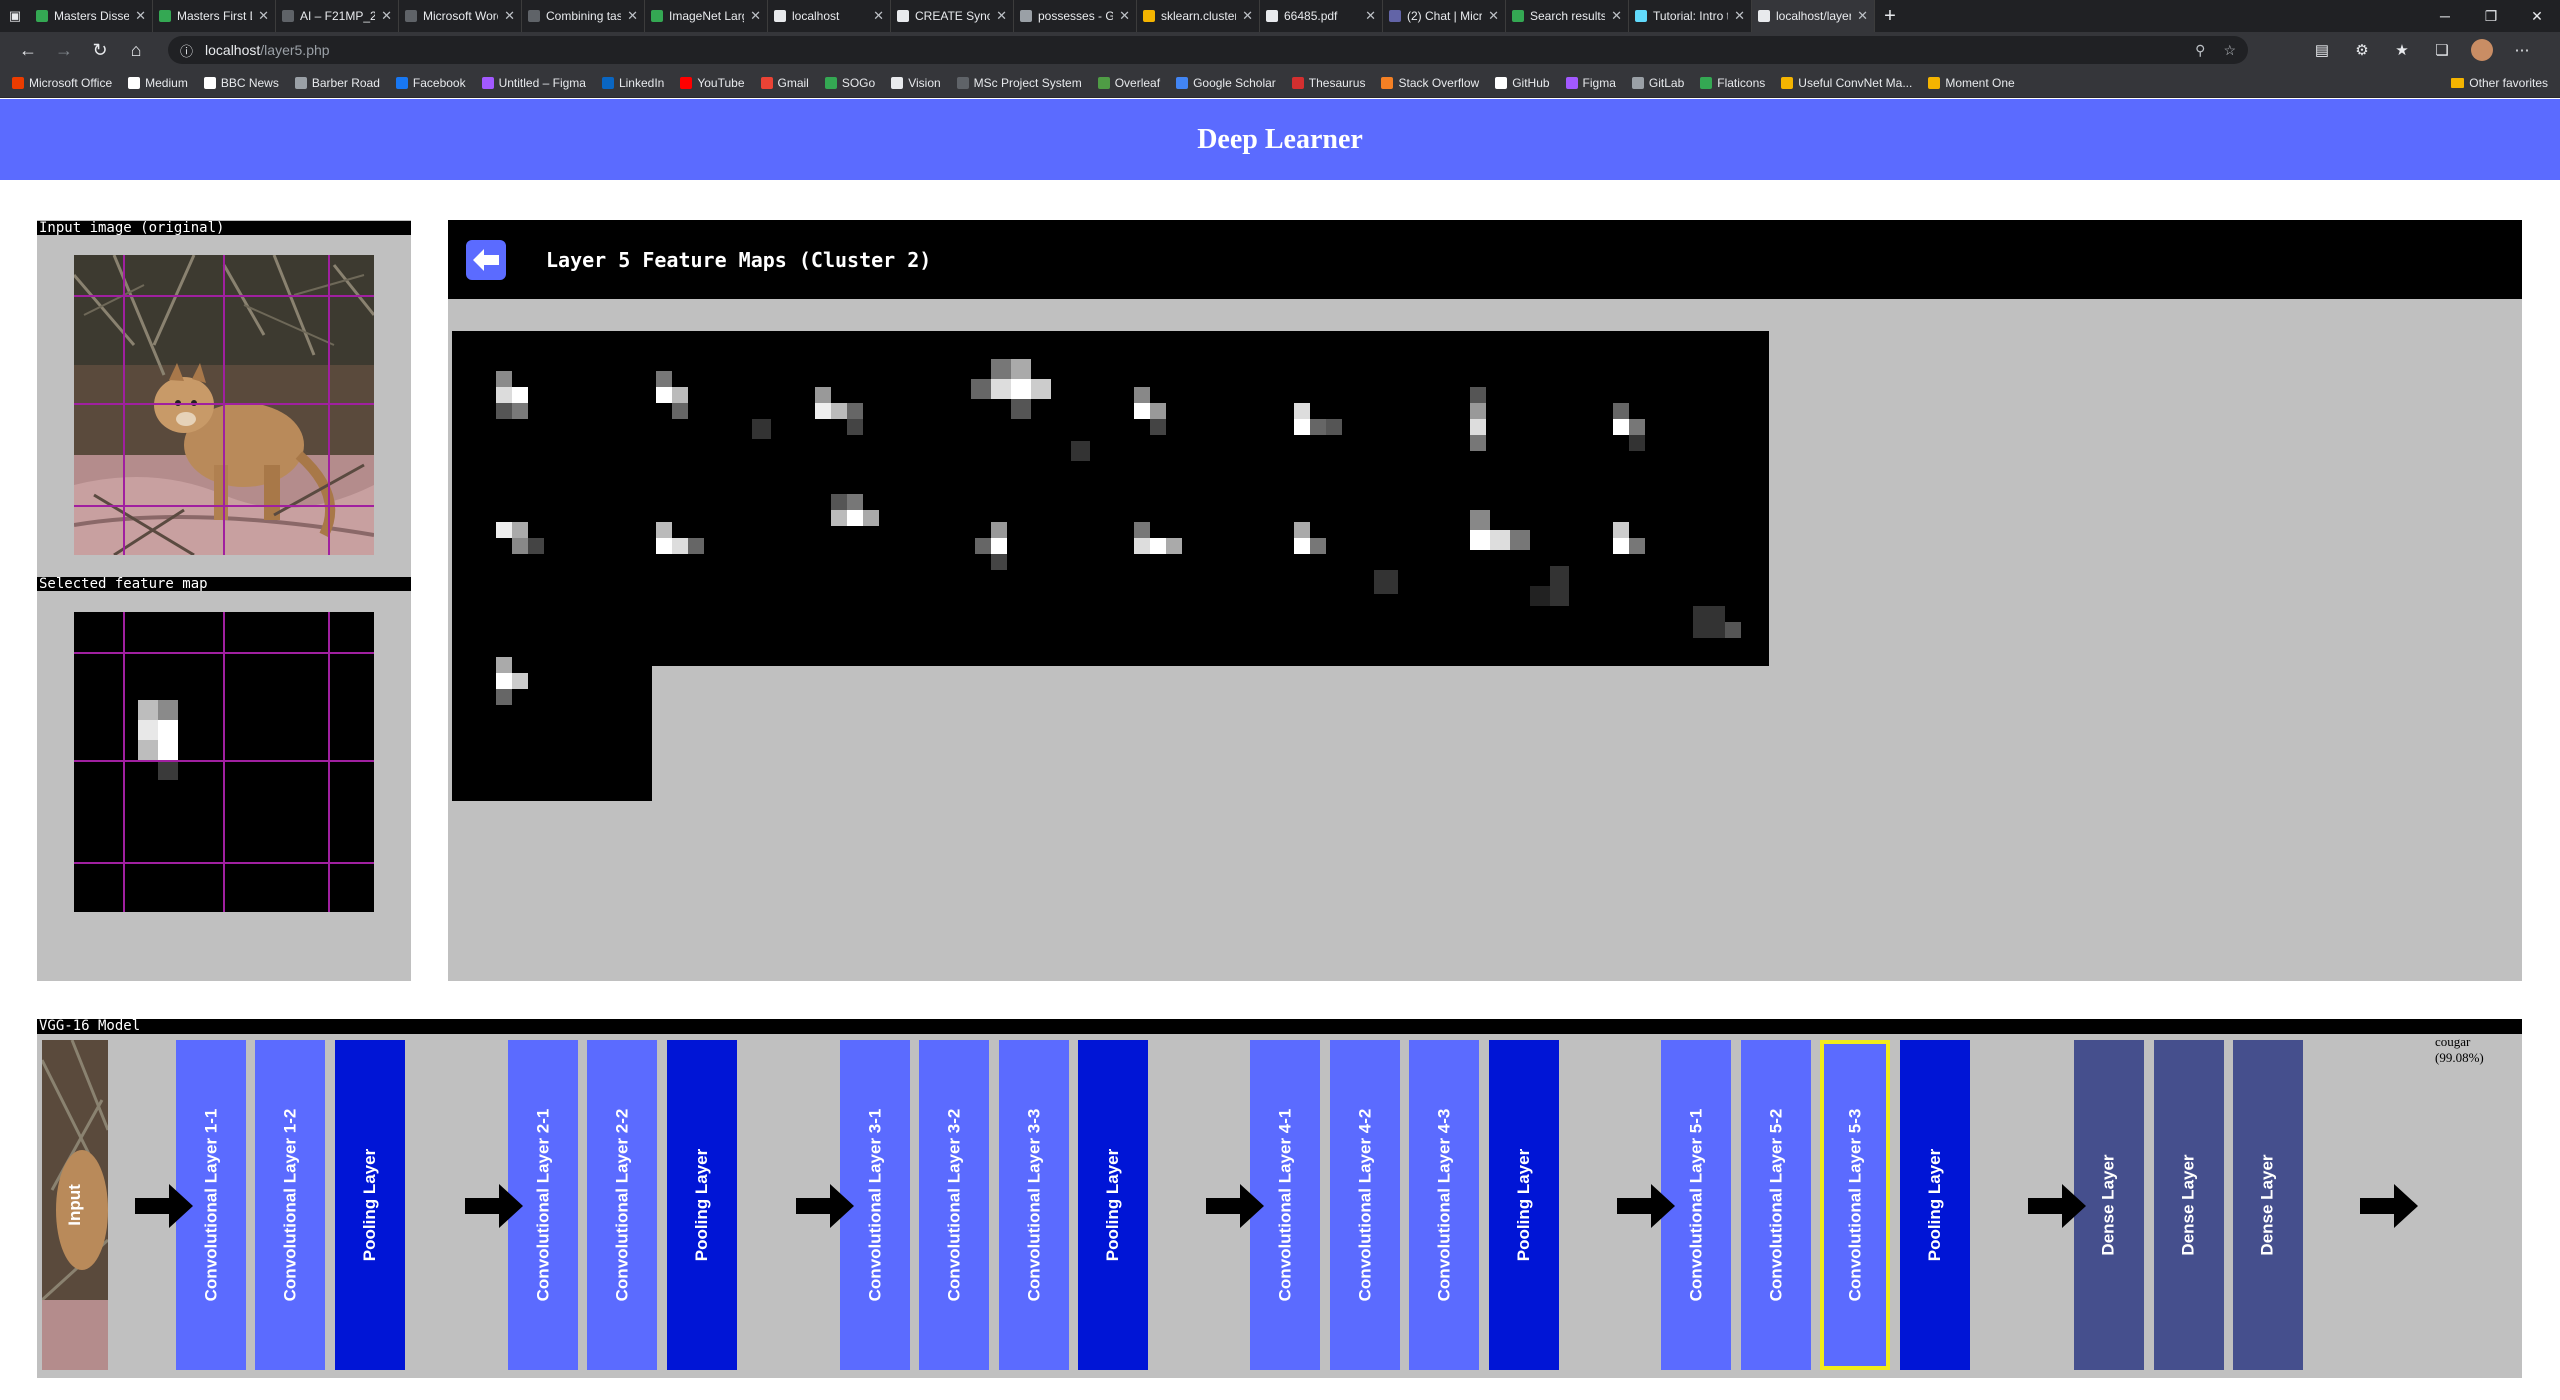  What do you see at coordinates (1075, 16) in the screenshot?
I see `browser-tab: possesses - Goo ✕` at bounding box center [1075, 16].